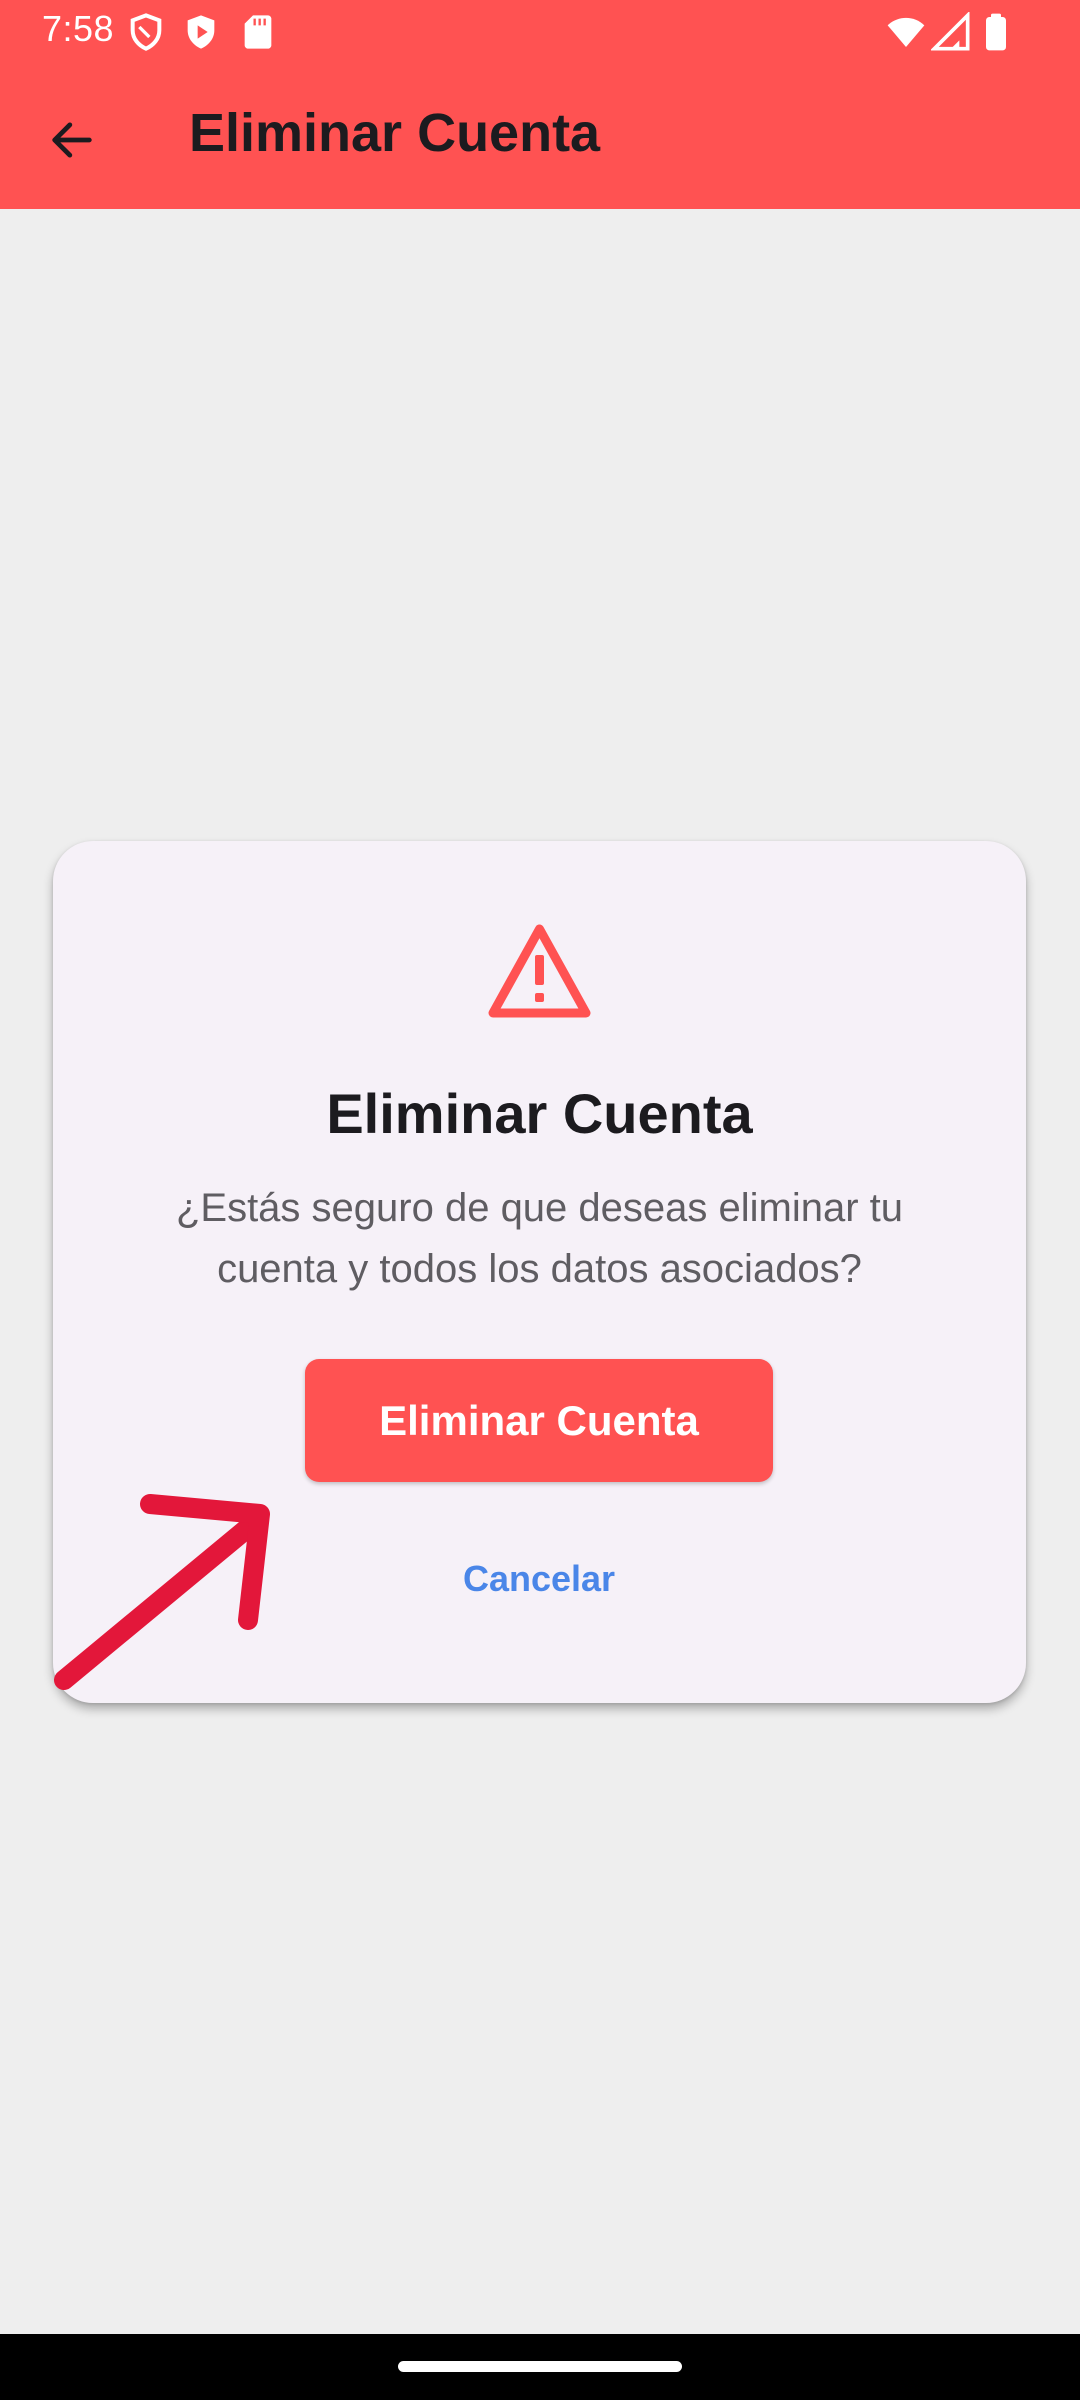 The image size is (1080, 2400). I want to click on page-title: Eliminar Cuenta, so click(395, 133).